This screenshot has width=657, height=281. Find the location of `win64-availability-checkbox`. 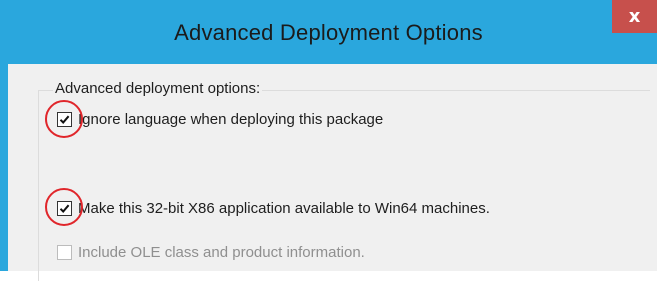

win64-availability-checkbox is located at coordinates (64, 208).